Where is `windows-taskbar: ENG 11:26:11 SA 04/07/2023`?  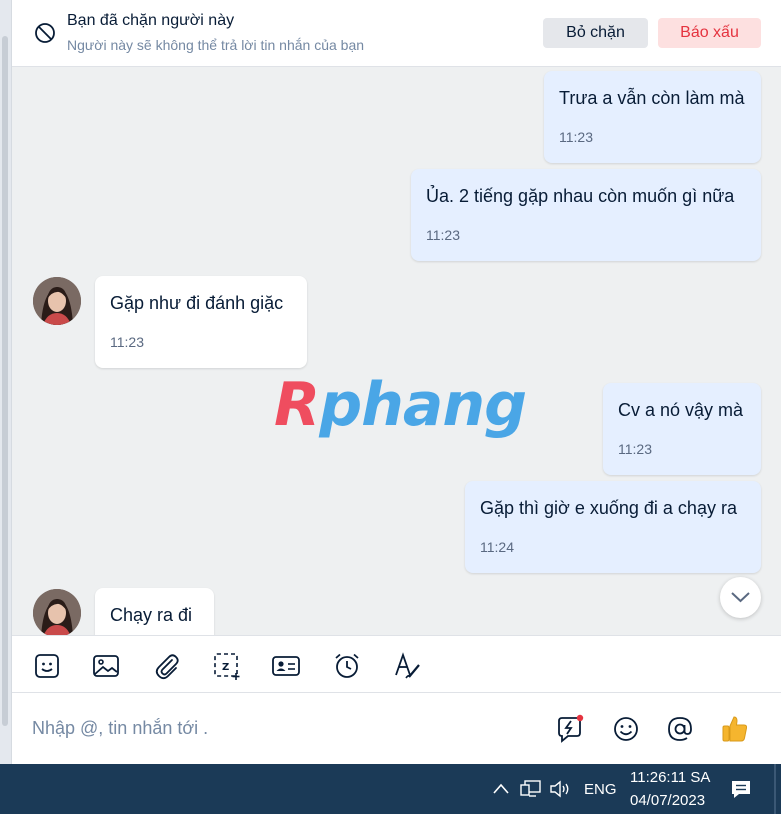 windows-taskbar: ENG 11:26:11 SA 04/07/2023 is located at coordinates (390, 789).